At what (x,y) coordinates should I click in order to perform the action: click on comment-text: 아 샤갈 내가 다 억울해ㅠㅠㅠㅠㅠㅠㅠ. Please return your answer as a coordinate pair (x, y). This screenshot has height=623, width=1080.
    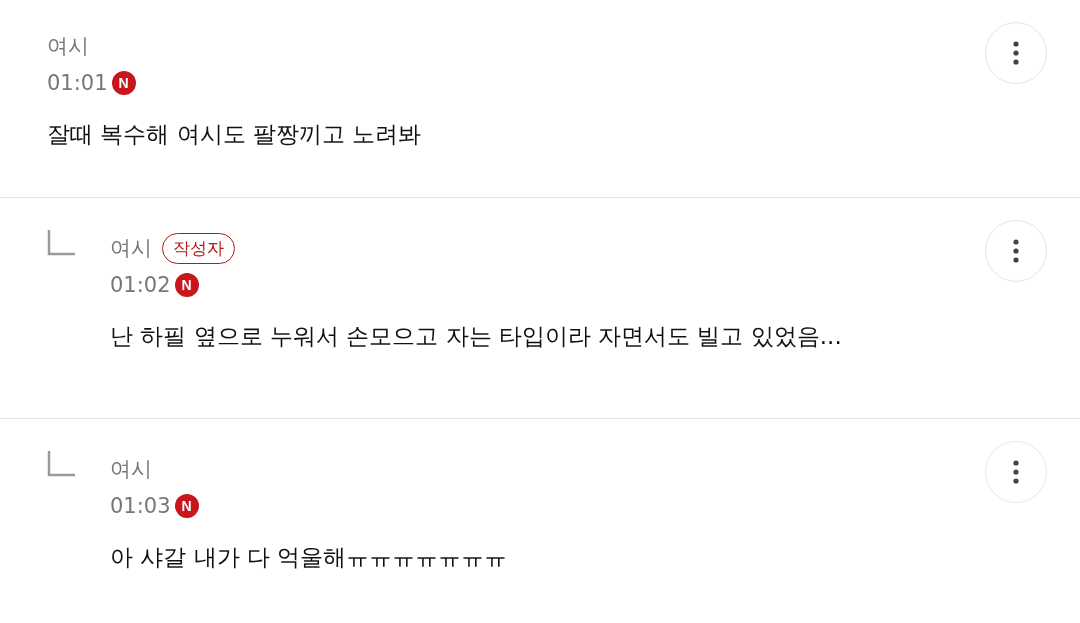
    Looking at the image, I should click on (309, 557).